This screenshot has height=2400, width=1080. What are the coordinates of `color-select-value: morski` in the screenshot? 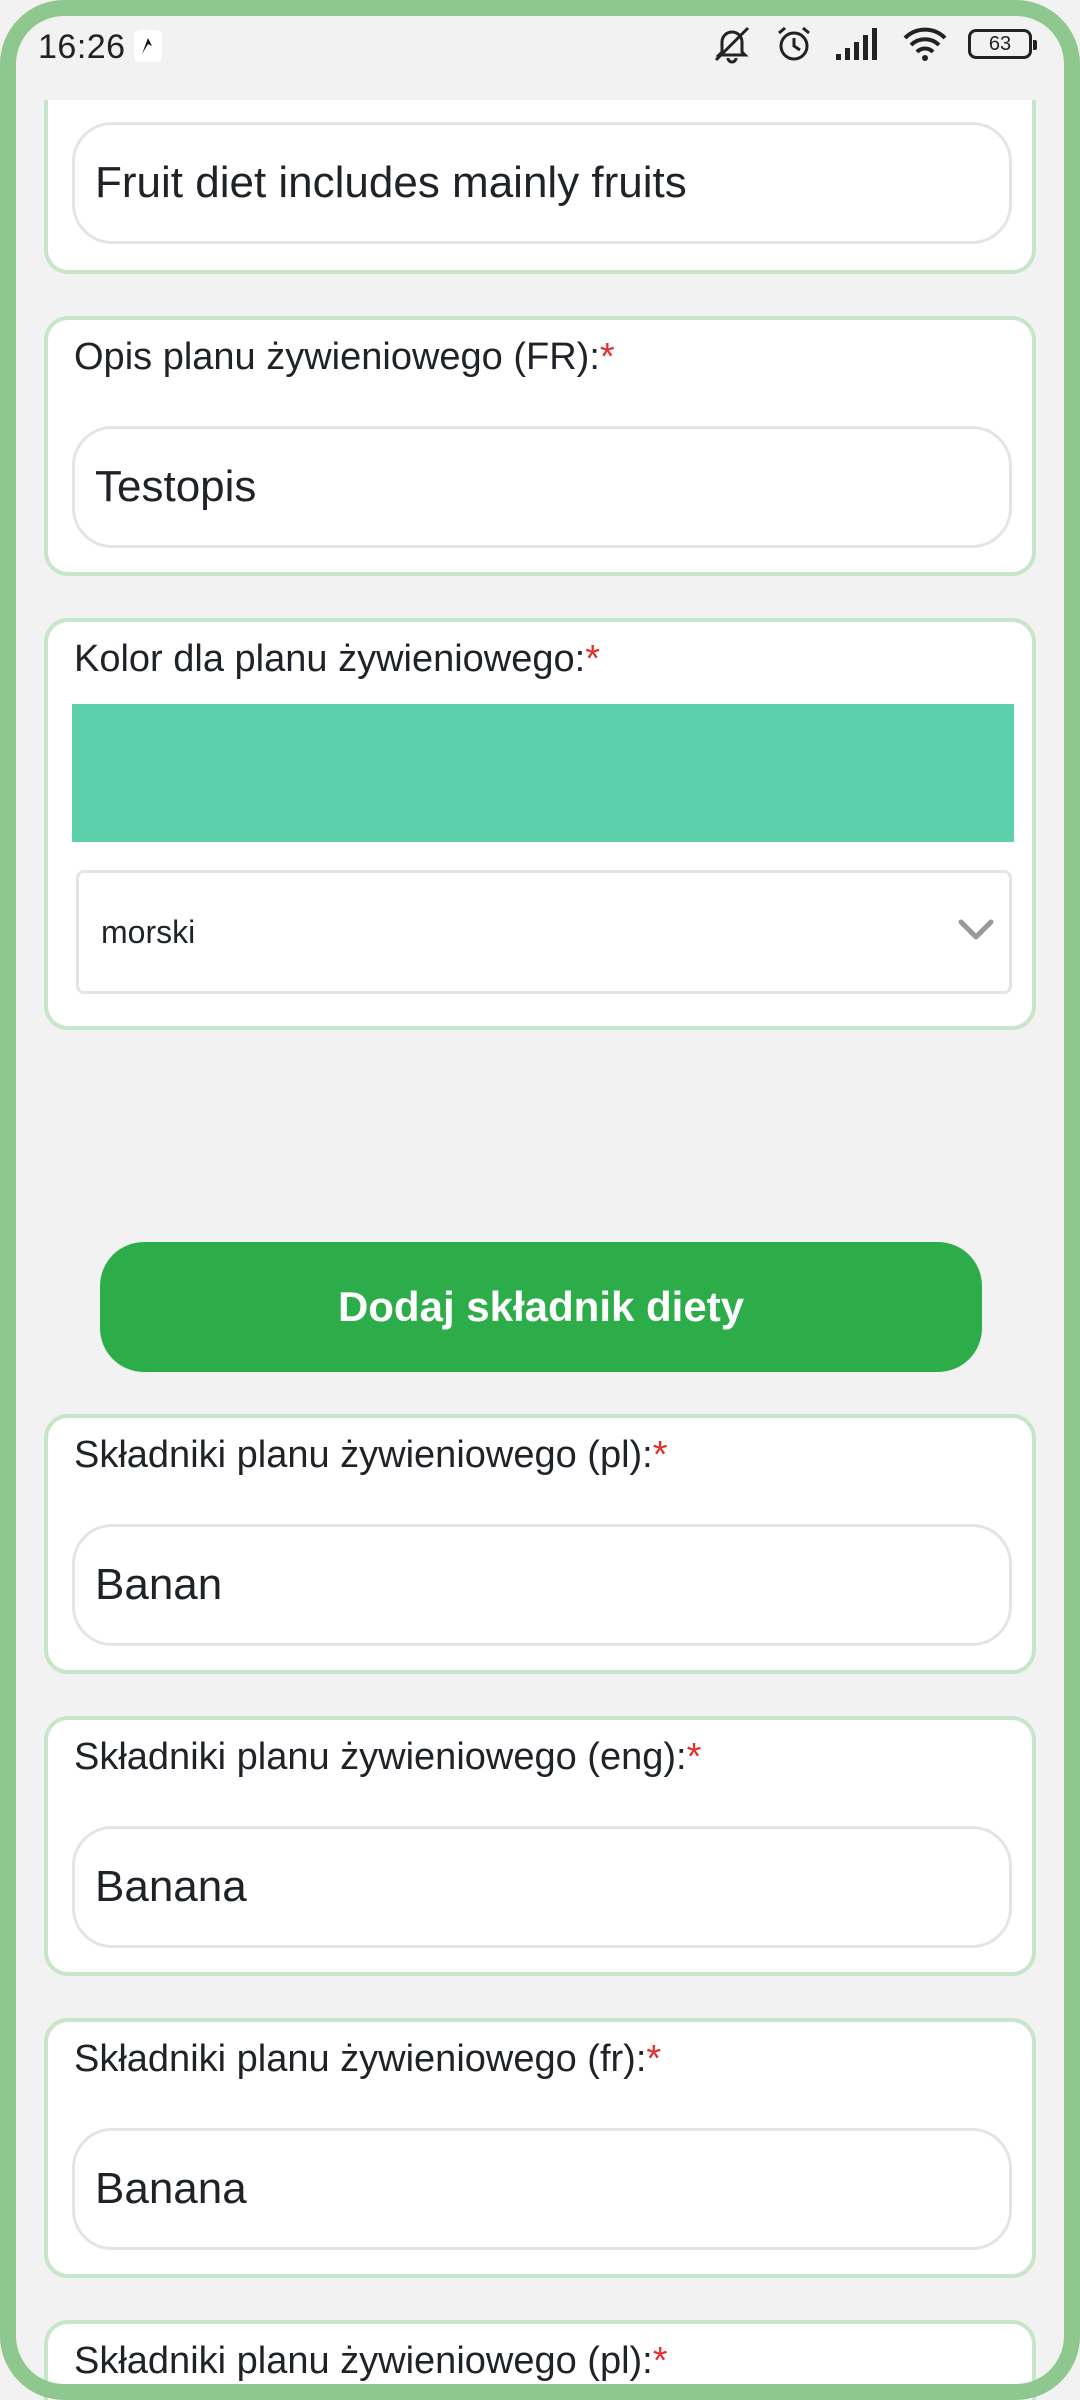 It's located at (148, 932).